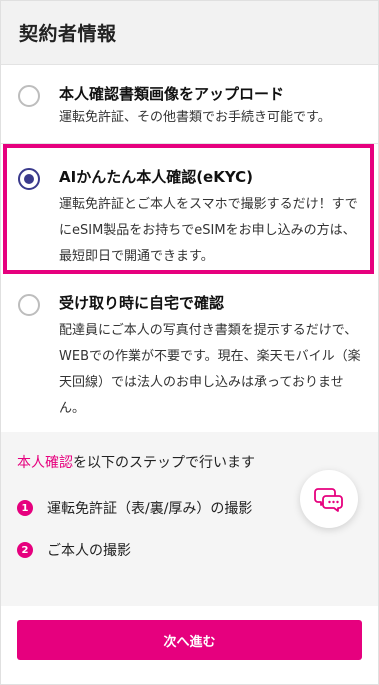 This screenshot has height=685, width=379. Describe the element at coordinates (189, 550) in the screenshot. I see `step-item: 2 ご本人の撮影` at that location.